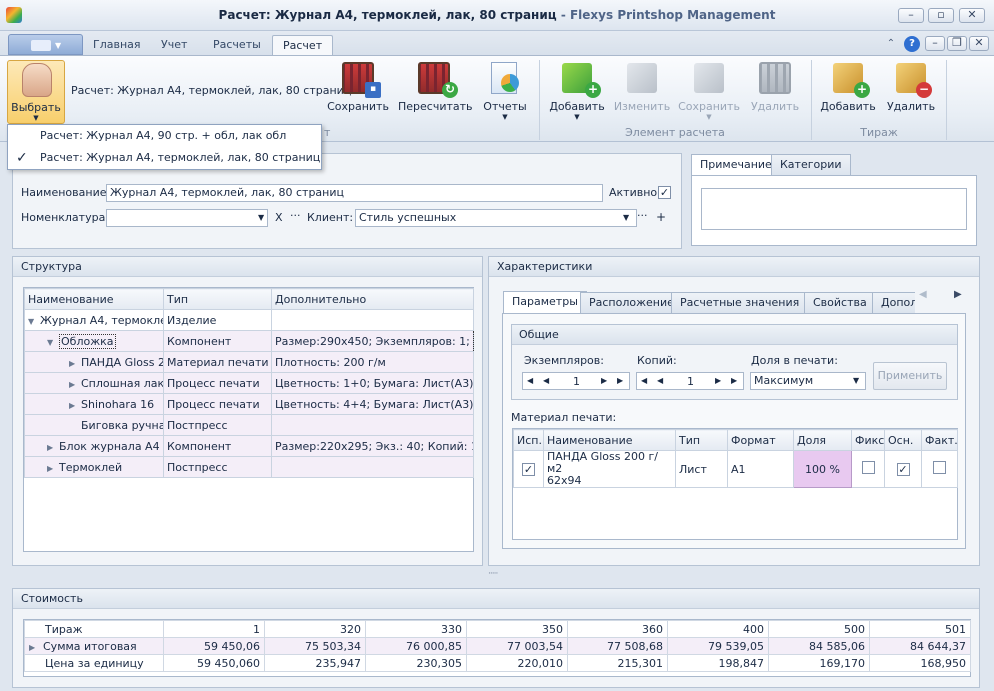 The height and width of the screenshot is (691, 994). What do you see at coordinates (822, 440) in the screenshot?
I see `col-share-header: Доля` at bounding box center [822, 440].